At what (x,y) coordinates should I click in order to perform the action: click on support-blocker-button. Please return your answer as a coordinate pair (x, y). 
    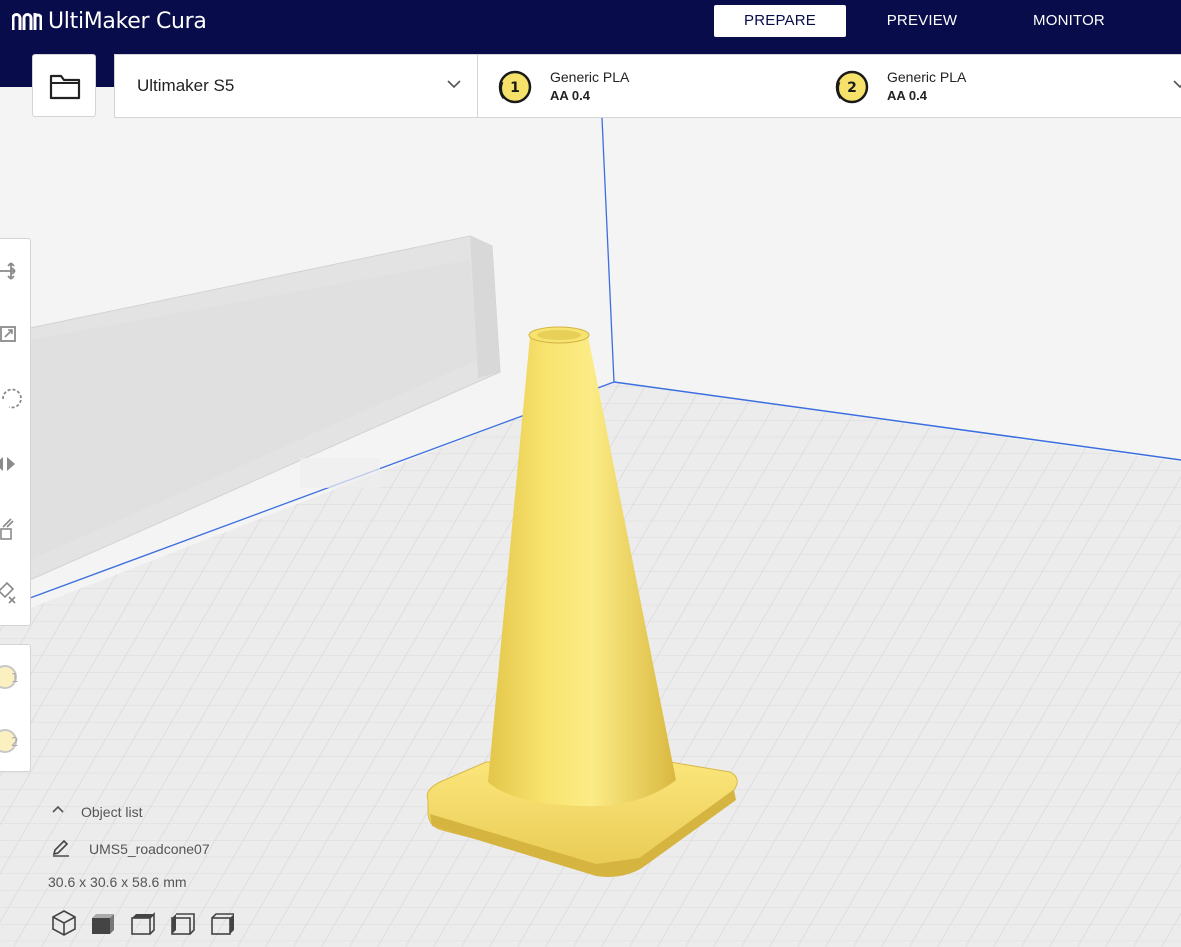
    Looking at the image, I should click on (15, 593).